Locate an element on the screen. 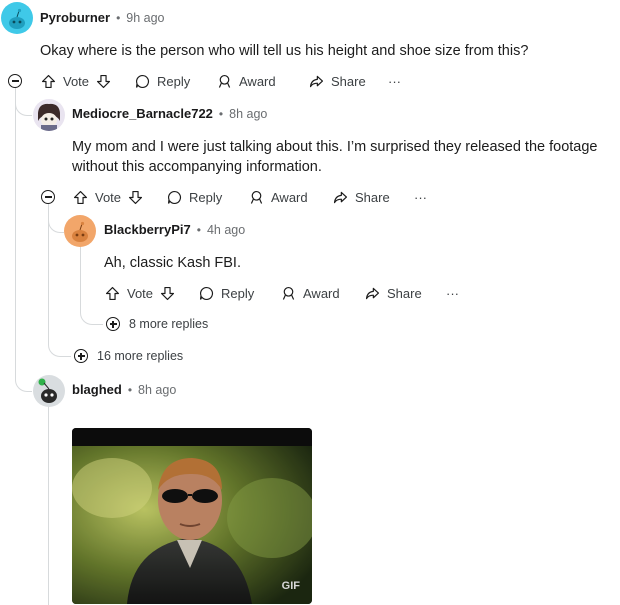 This screenshot has height=605, width=620. comment-body: Ah, classic Kash FBI. is located at coordinates (172, 263).